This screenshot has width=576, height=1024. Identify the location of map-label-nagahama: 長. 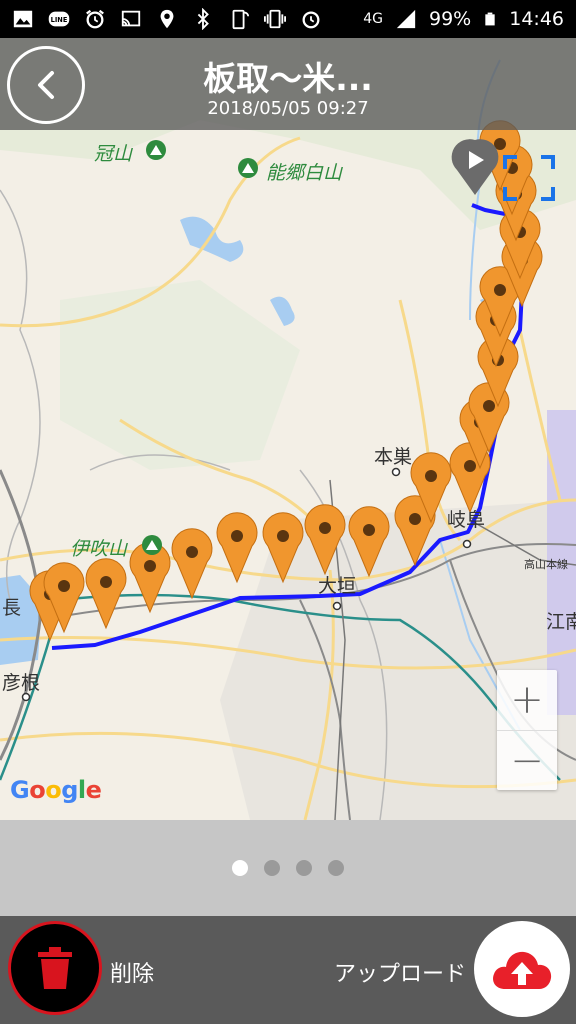
(12, 608).